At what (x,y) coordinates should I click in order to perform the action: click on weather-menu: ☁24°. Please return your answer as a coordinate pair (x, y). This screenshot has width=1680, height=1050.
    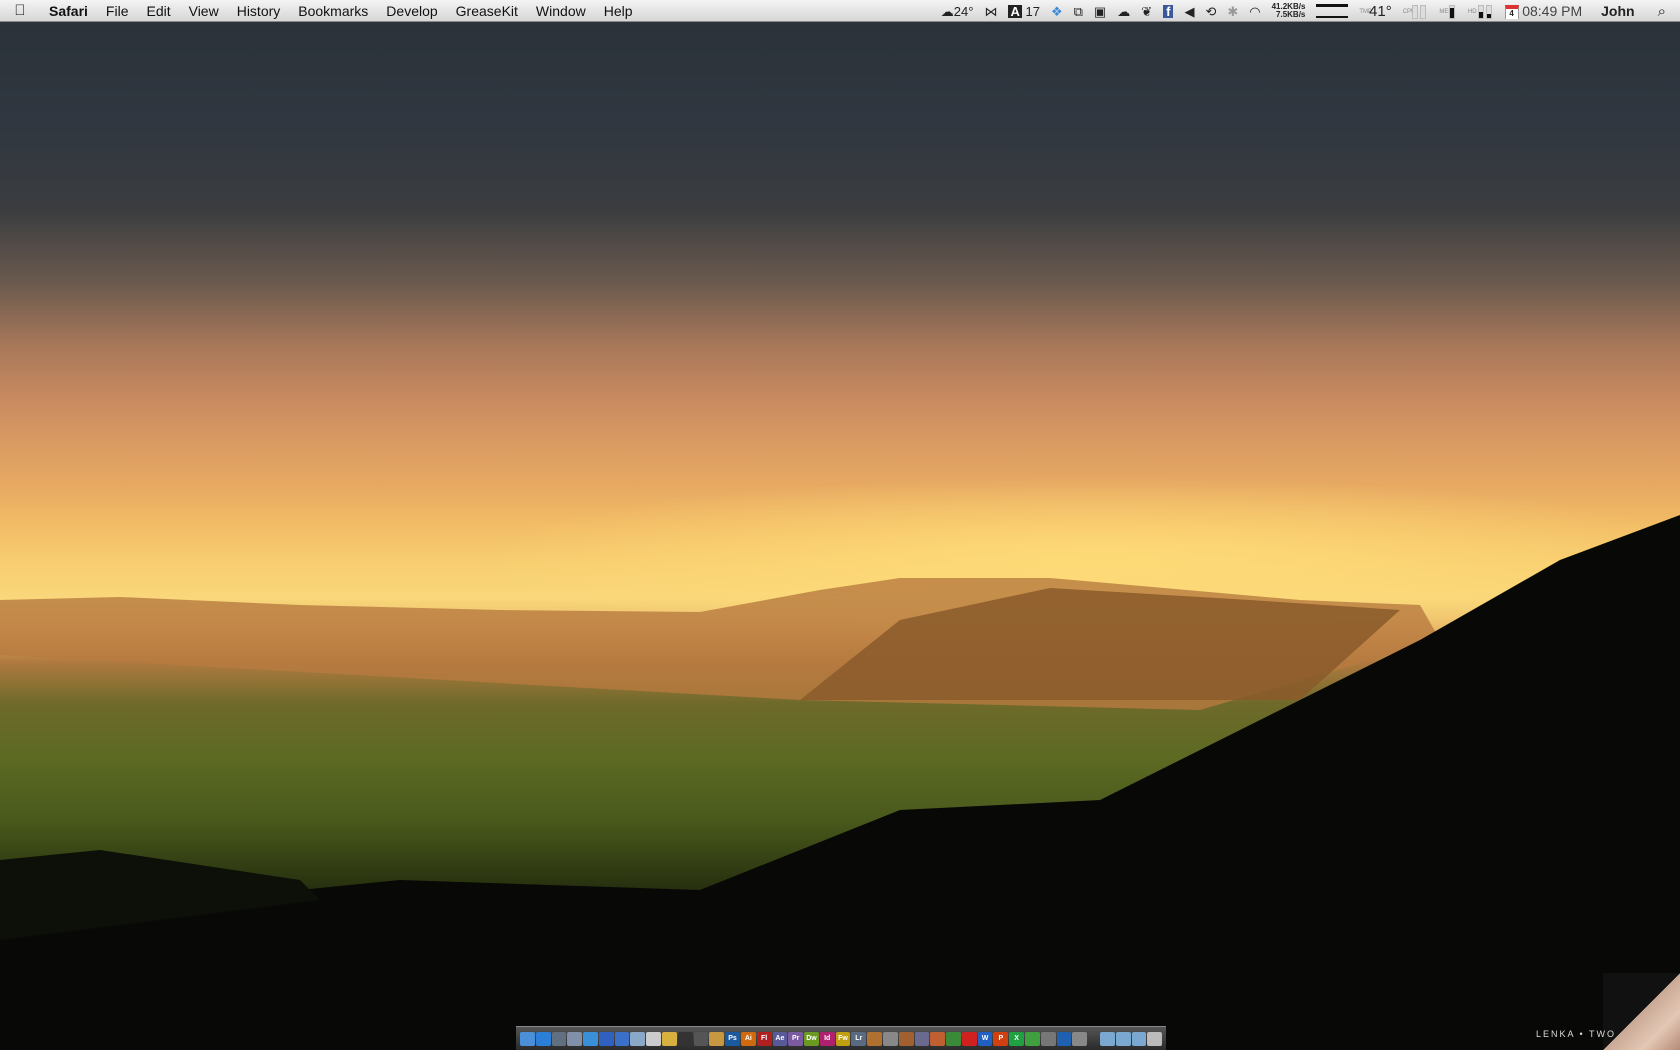
    Looking at the image, I should click on (957, 11).